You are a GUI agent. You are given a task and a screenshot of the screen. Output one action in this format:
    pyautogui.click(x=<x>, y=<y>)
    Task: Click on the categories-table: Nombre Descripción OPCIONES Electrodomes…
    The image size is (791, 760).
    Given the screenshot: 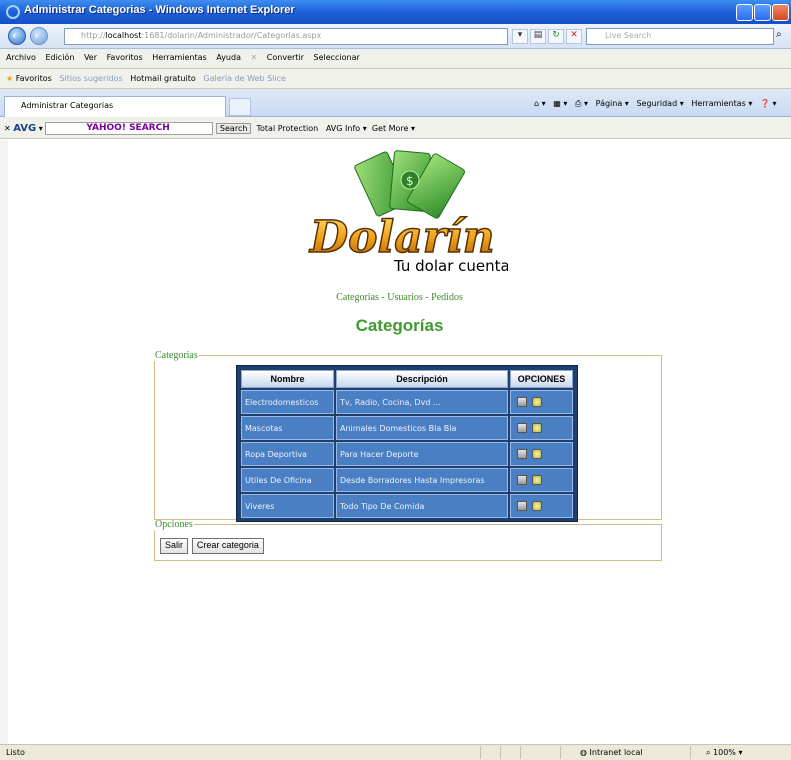 What is the action you would take?
    pyautogui.click(x=407, y=443)
    